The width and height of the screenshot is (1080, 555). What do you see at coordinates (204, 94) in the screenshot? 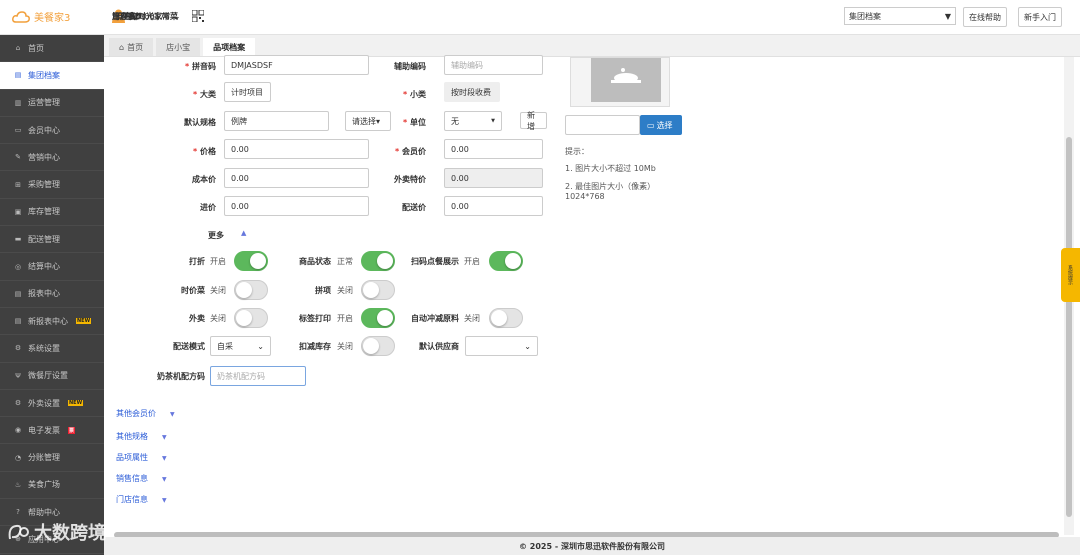
I see `category-label: * 大类` at bounding box center [204, 94].